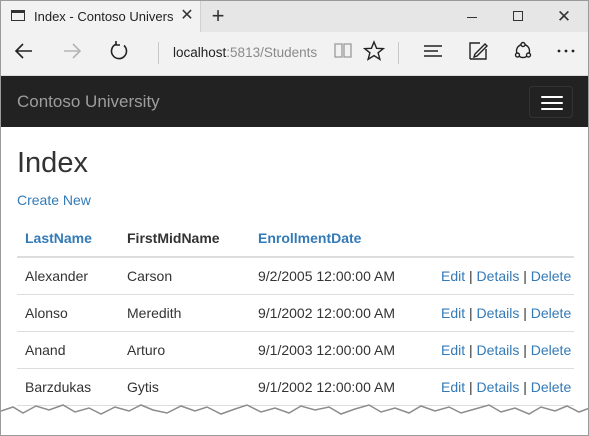 The width and height of the screenshot is (589, 436). I want to click on table-header-row: LastName FirstMidName EnrollmentDate, so click(295, 239).